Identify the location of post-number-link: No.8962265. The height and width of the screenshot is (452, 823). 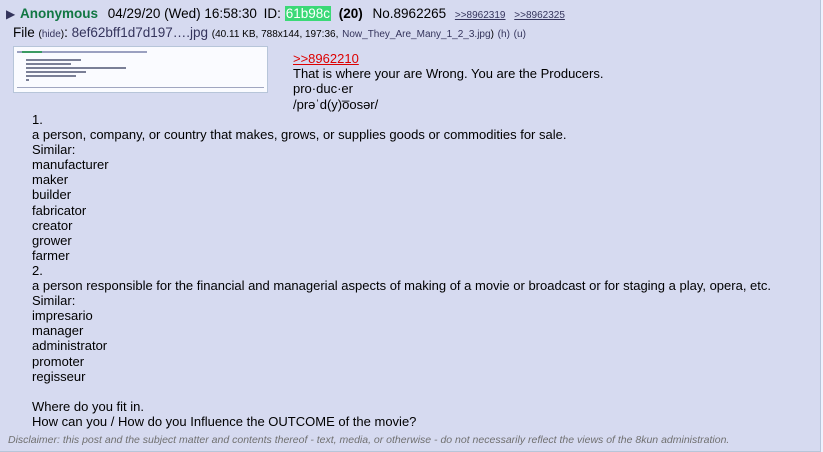
(410, 13).